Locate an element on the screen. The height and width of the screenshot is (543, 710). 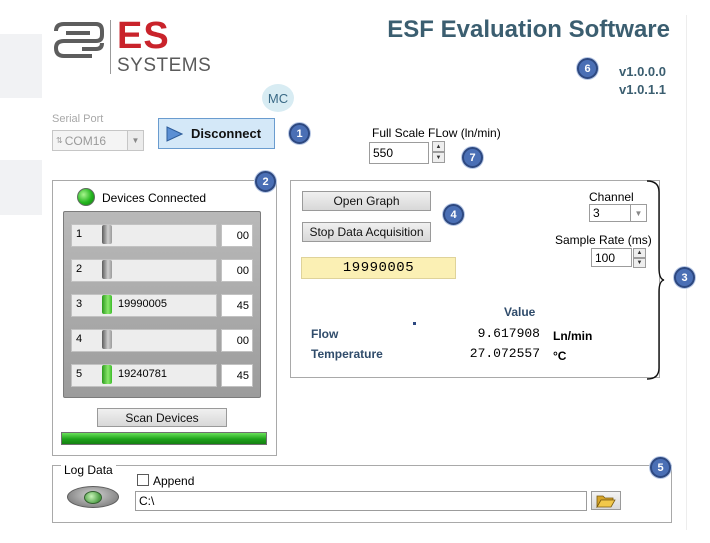
scan-progress-bar is located at coordinates (164, 438).